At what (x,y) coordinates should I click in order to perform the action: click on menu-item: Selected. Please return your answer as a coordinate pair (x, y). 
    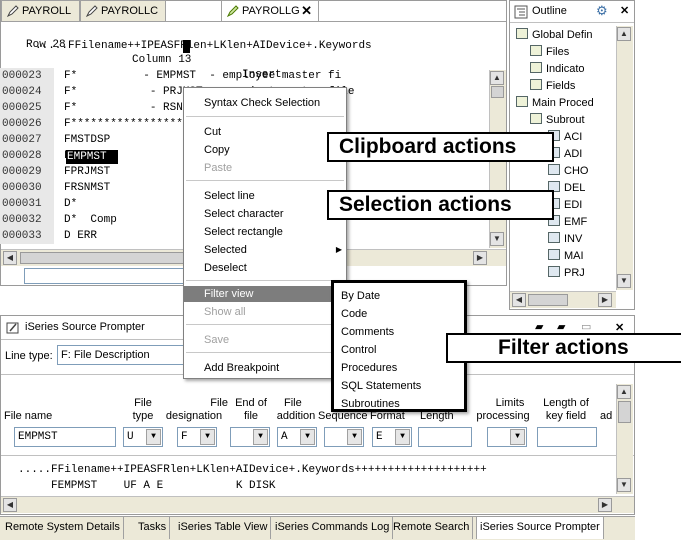
    Looking at the image, I should click on (265, 250).